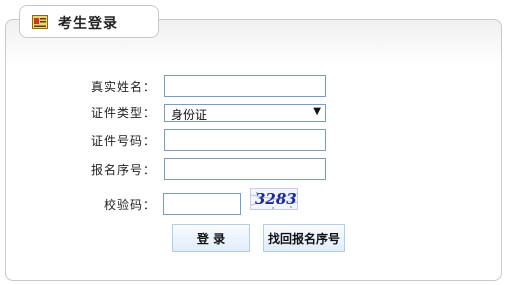  Describe the element at coordinates (123, 87) in the screenshot. I see `real-name-label: 真实姓名：` at that location.